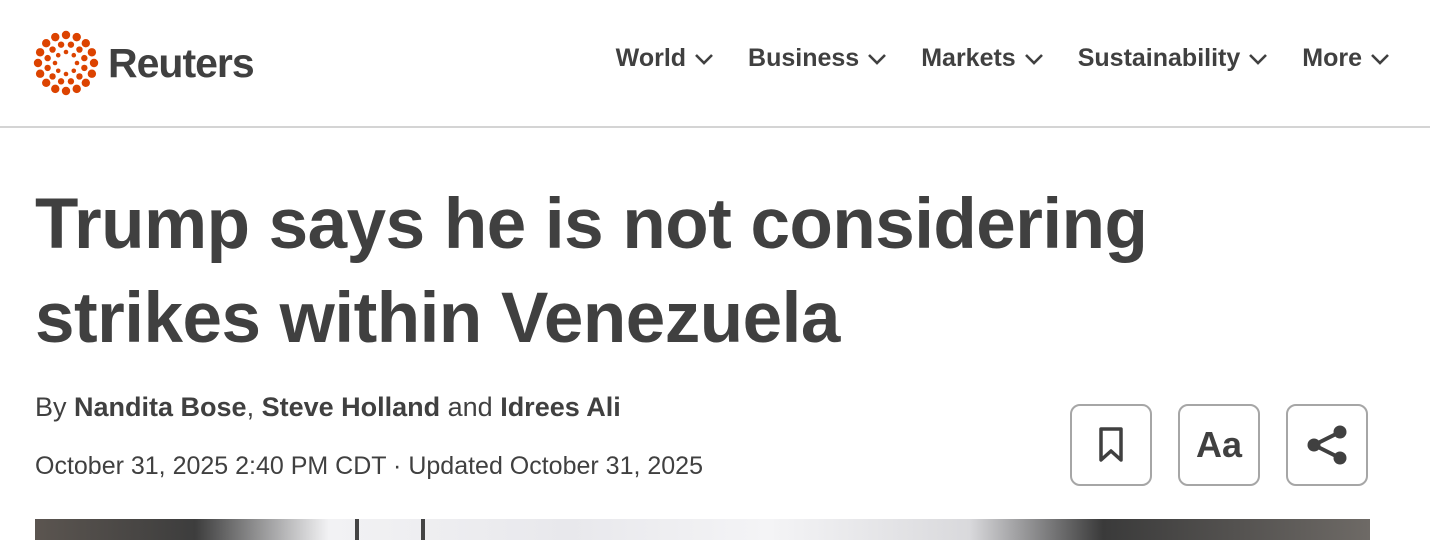 This screenshot has height=540, width=1430. Describe the element at coordinates (470, 407) in the screenshot. I see `byline-separator: and` at that location.